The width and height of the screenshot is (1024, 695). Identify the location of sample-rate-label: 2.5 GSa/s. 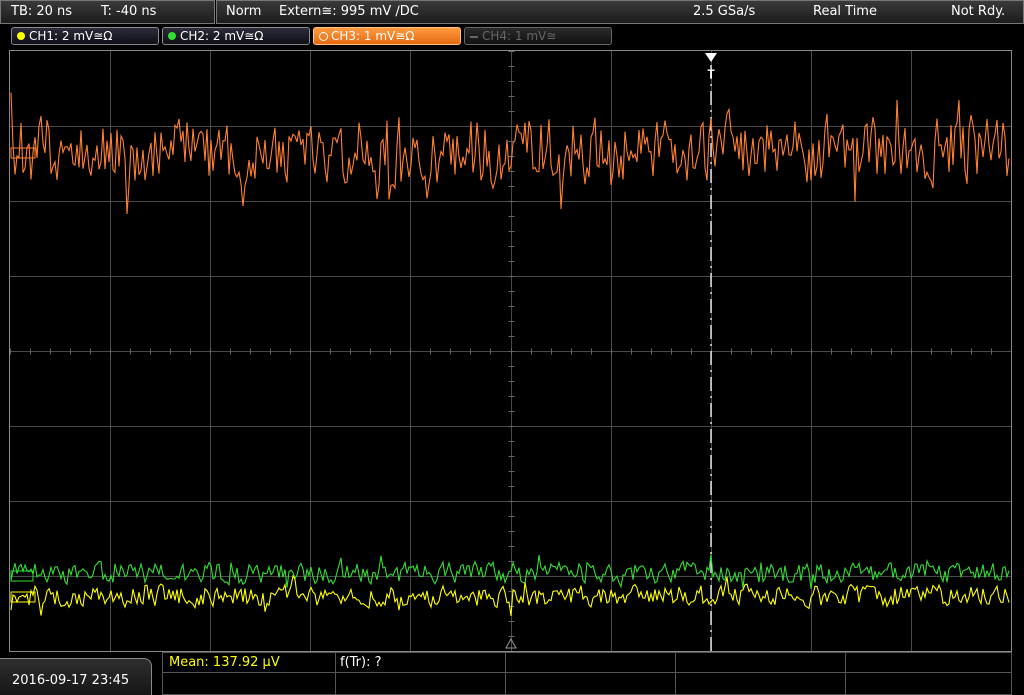
(724, 11).